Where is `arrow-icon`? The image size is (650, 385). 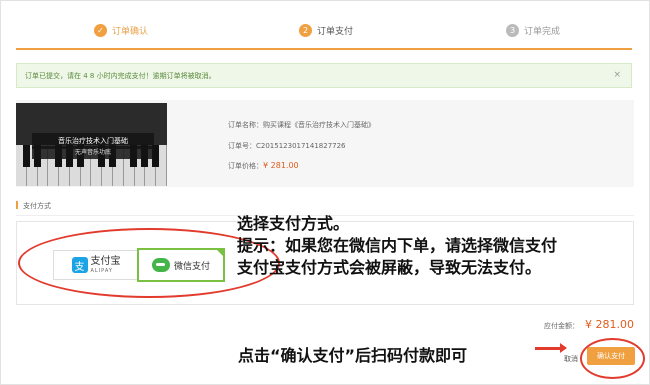 arrow-icon is located at coordinates (551, 348).